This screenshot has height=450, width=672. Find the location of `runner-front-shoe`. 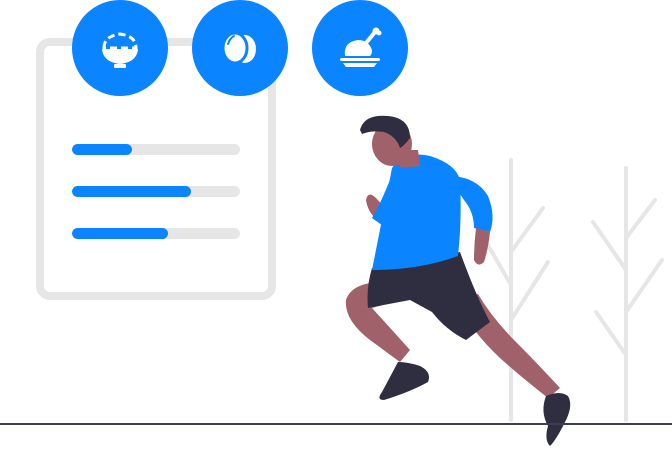

runner-front-shoe is located at coordinates (557, 419).